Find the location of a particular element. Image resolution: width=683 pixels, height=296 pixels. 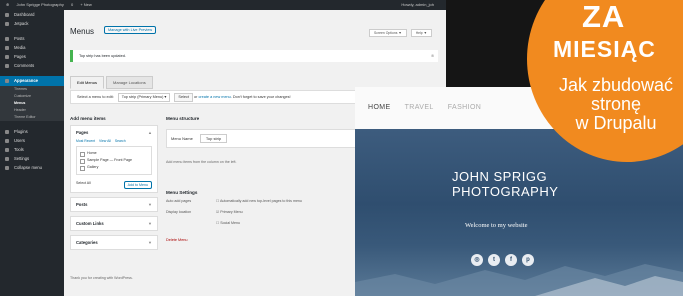

user-greeting: Howdy, admin_joh is located at coordinates (417, 5).